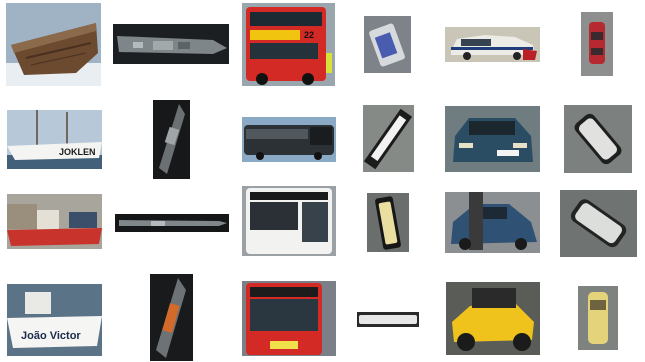  Describe the element at coordinates (77, 152) in the screenshot. I see `boat-name-text: JOKLEN` at that location.